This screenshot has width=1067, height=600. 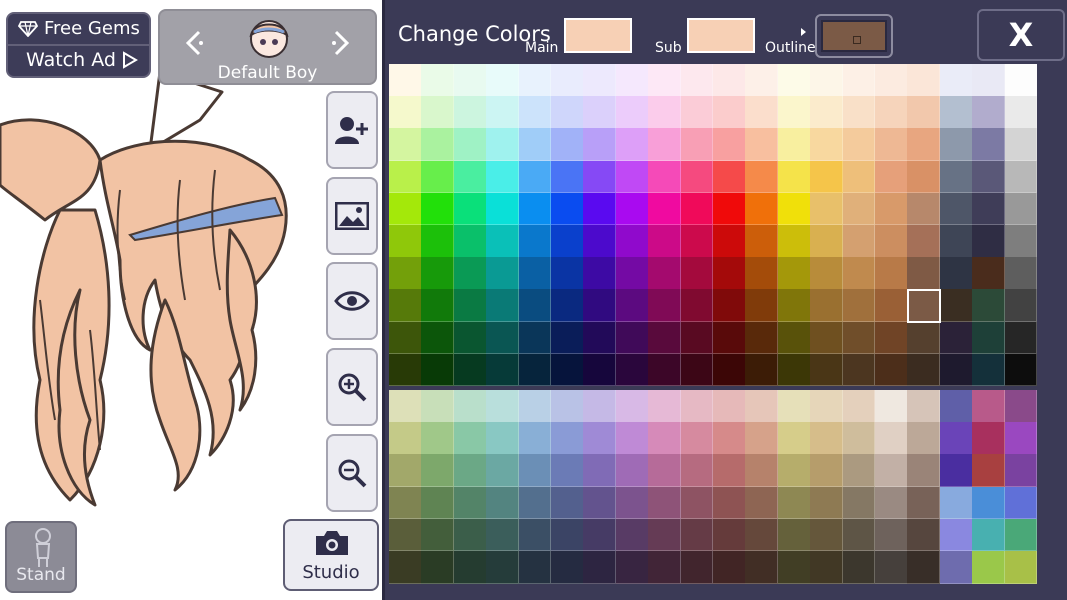 What do you see at coordinates (352, 130) in the screenshot?
I see `add-character-button` at bounding box center [352, 130].